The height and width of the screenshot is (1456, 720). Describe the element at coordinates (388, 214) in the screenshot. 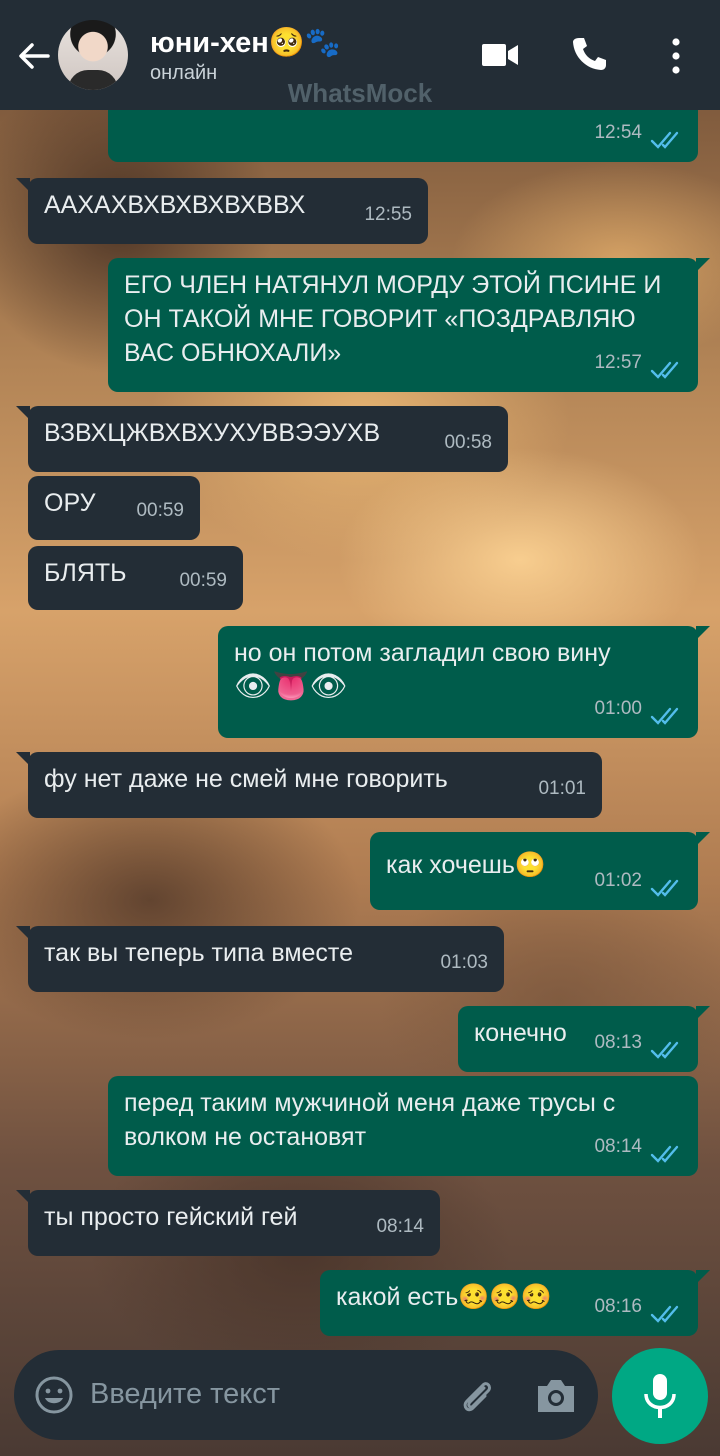

I see `message-time: 12:55` at that location.